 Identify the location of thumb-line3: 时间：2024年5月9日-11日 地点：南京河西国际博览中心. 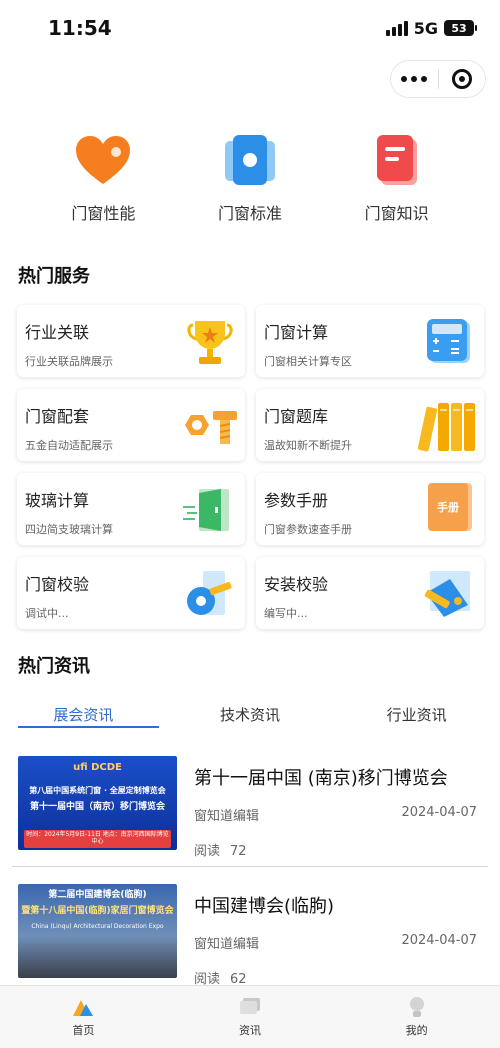
(97, 839).